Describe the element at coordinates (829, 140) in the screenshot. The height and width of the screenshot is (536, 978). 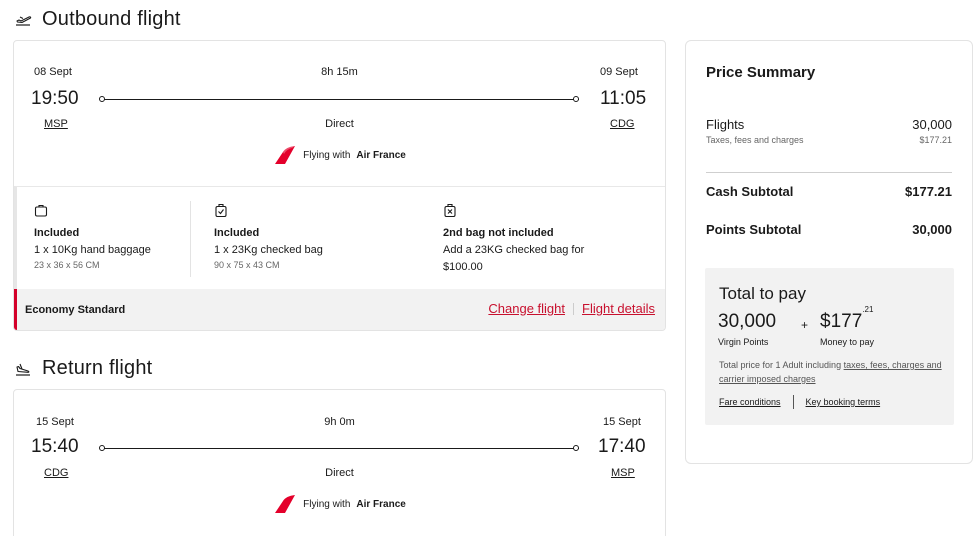
I see `taxes-row: Taxes, fees and charges $177.21` at that location.